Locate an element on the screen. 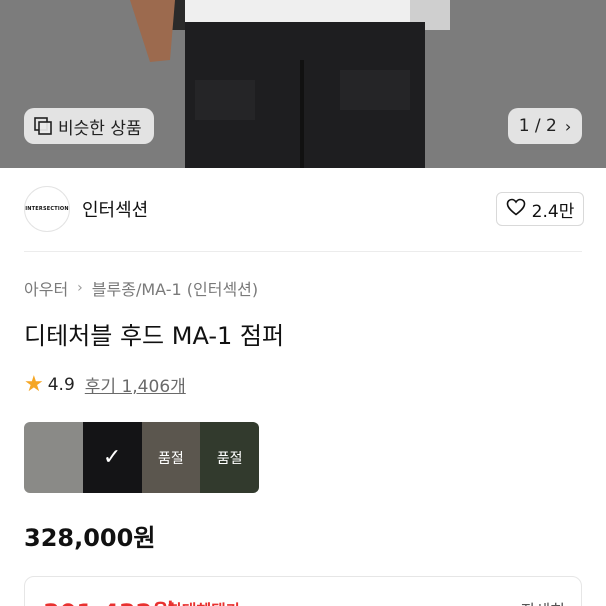  image-pager: 1 / 2 › is located at coordinates (545, 126).